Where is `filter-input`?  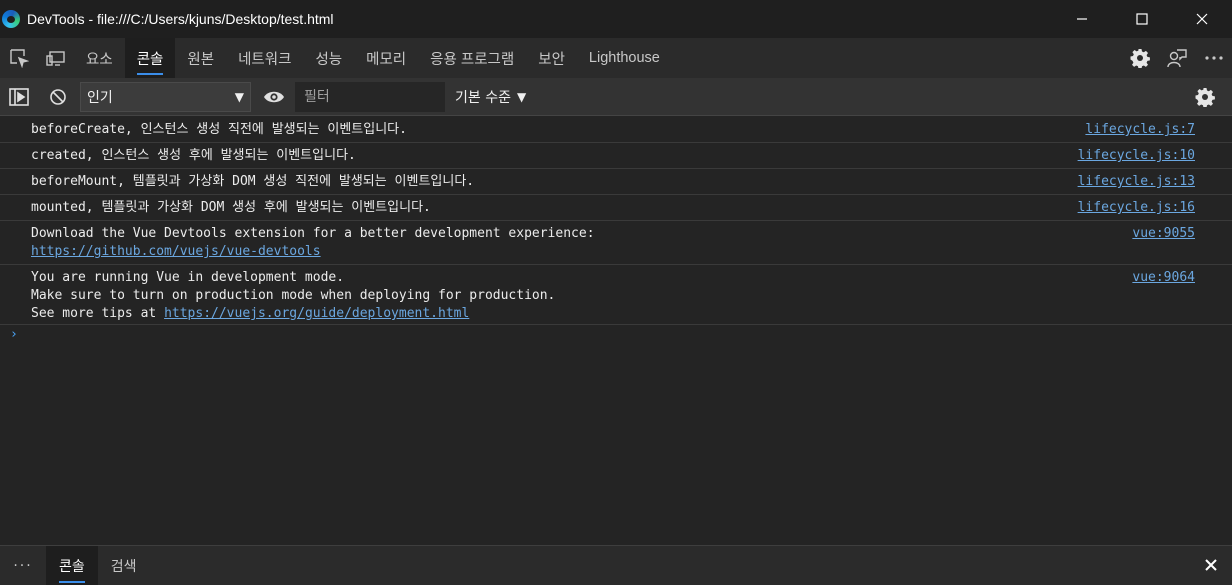 filter-input is located at coordinates (370, 96).